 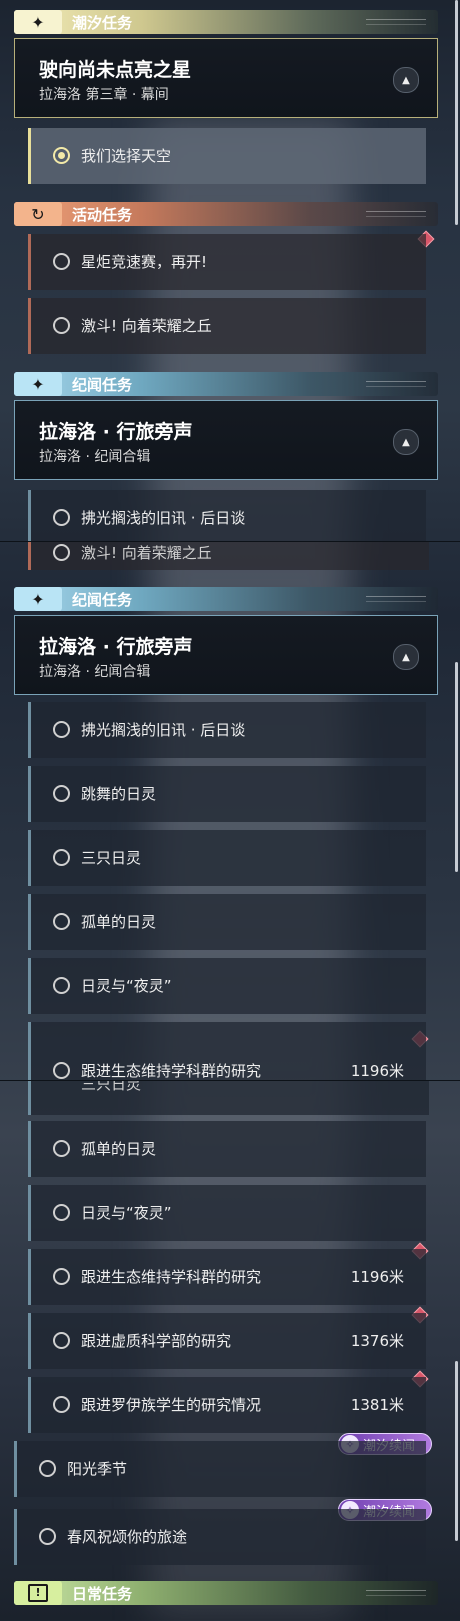 I want to click on quest-distance: 1376米, so click(x=377, y=1341).